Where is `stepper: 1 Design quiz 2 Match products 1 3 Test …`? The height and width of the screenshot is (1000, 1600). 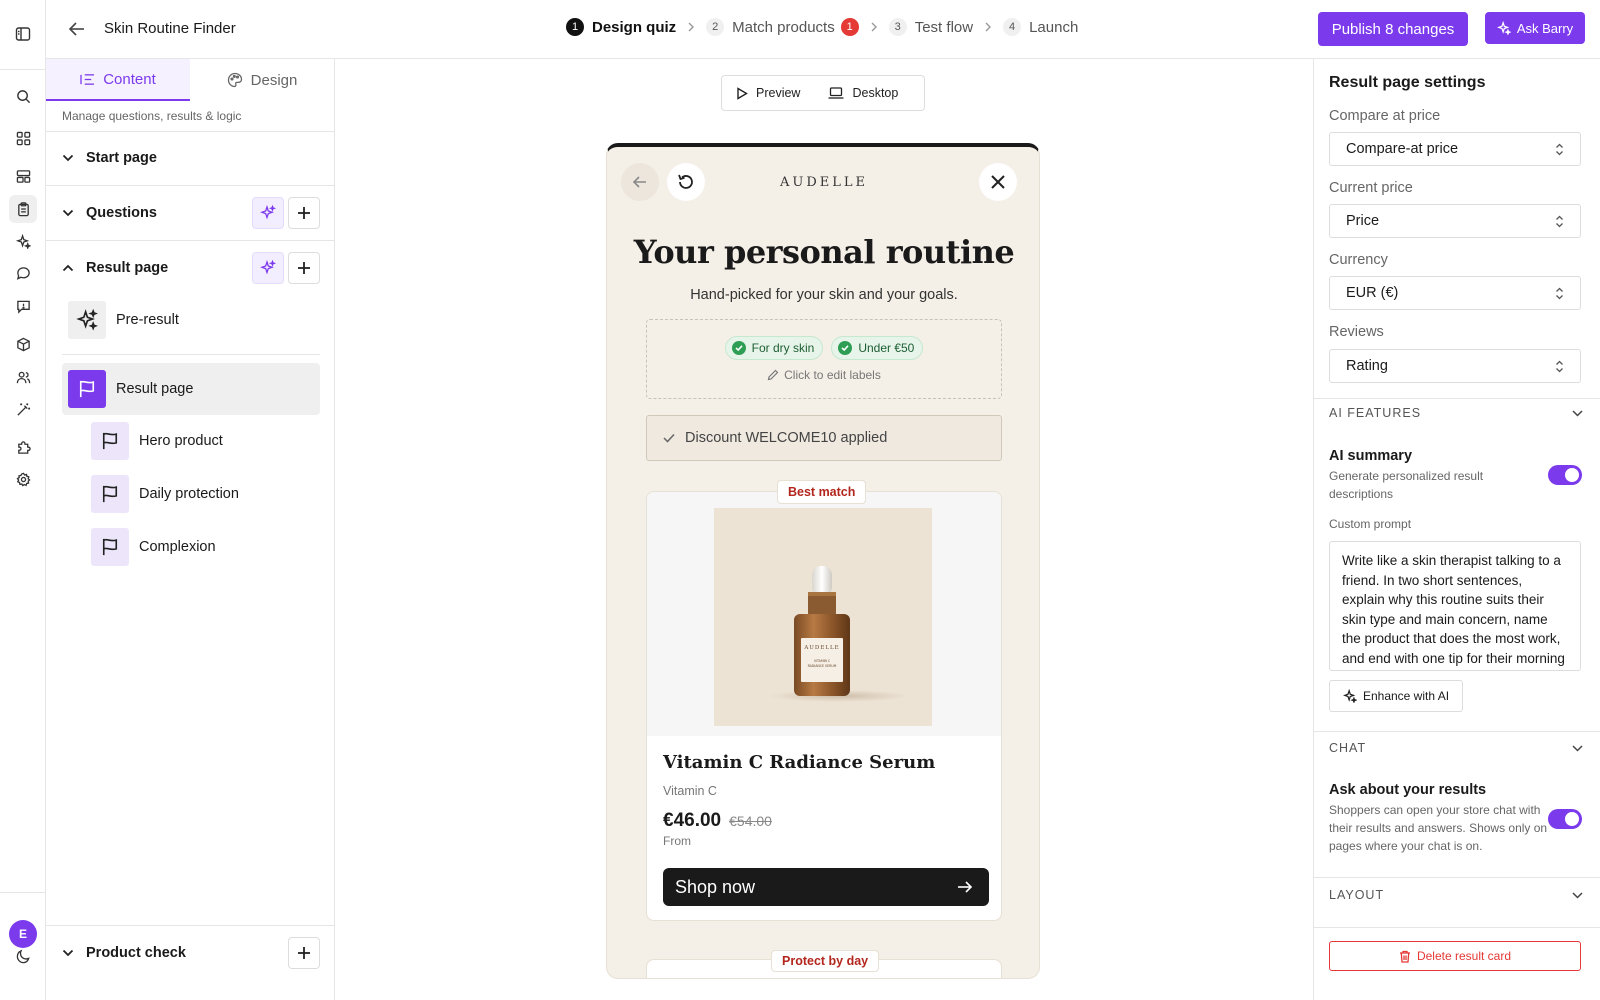
stepper: 1 Design quiz 2 Match products 1 3 Test … is located at coordinates (822, 27).